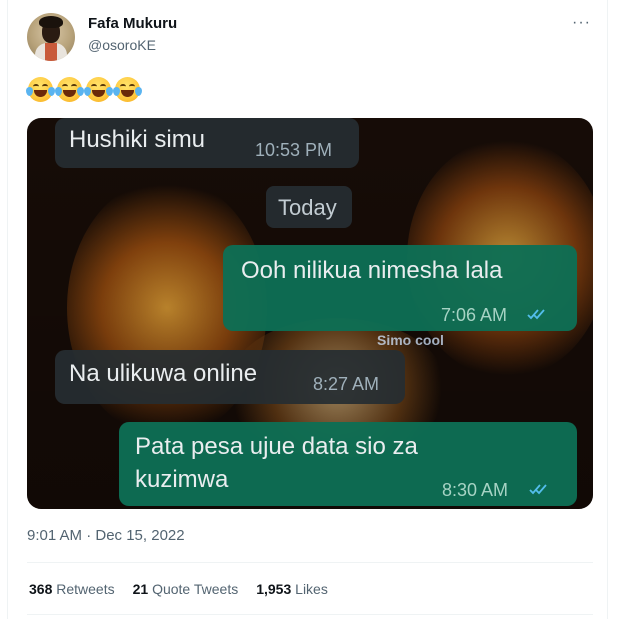 The image size is (617, 619). I want to click on date-divider-label: Today, so click(307, 207).